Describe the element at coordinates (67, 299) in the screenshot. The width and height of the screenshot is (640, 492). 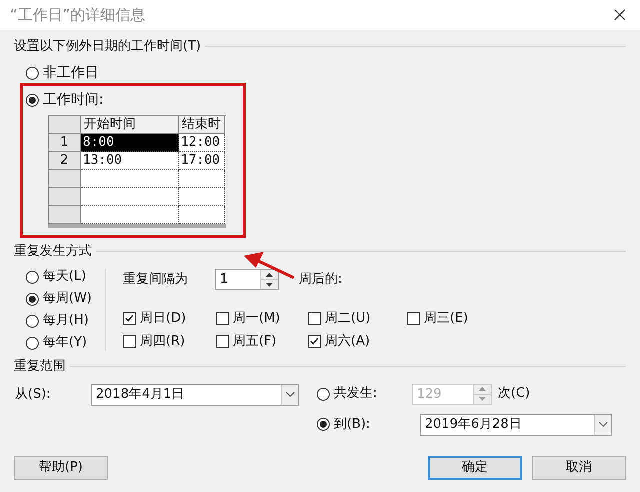
I see `radio-label: 每周(W)` at that location.